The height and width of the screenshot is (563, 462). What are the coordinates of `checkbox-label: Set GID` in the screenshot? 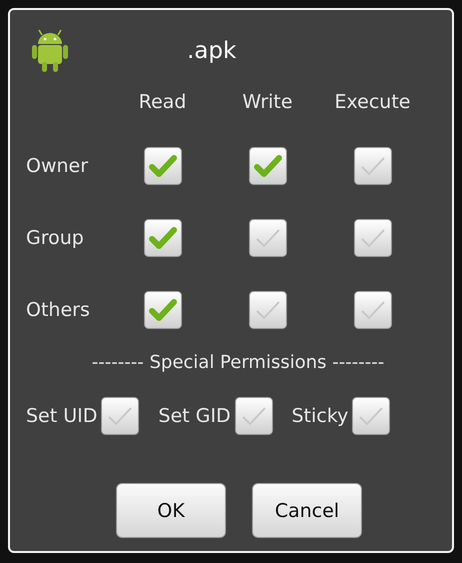 It's located at (194, 416).